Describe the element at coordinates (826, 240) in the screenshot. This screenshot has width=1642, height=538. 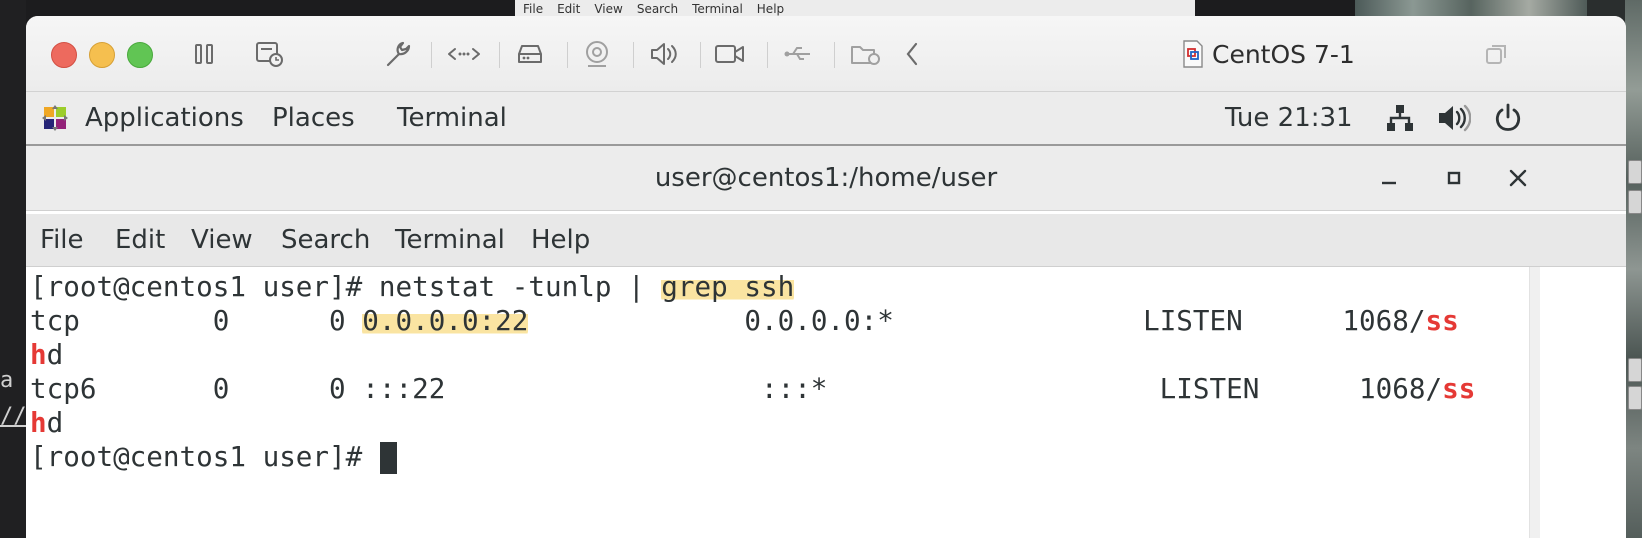
I see `terminal-menubar: File Edit View Search Terminal Help` at that location.